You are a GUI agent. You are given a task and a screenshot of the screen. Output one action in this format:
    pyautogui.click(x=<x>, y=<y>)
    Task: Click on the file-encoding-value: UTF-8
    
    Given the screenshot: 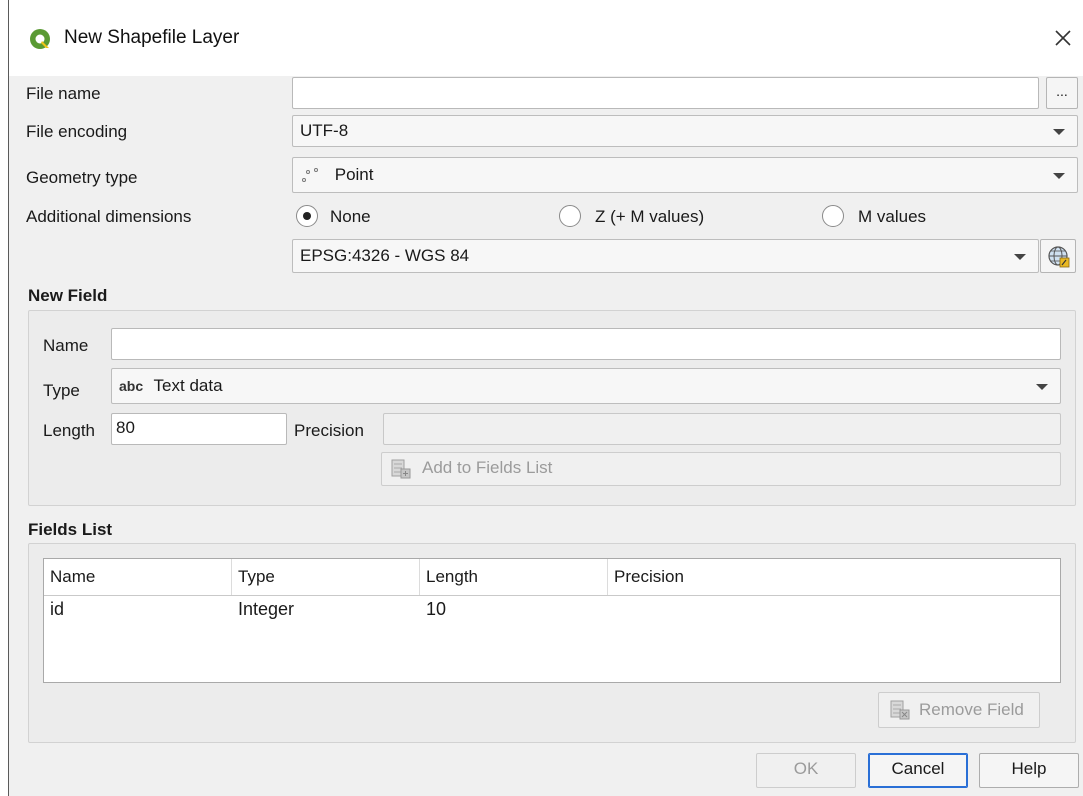 What is the action you would take?
    pyautogui.click(x=324, y=130)
    